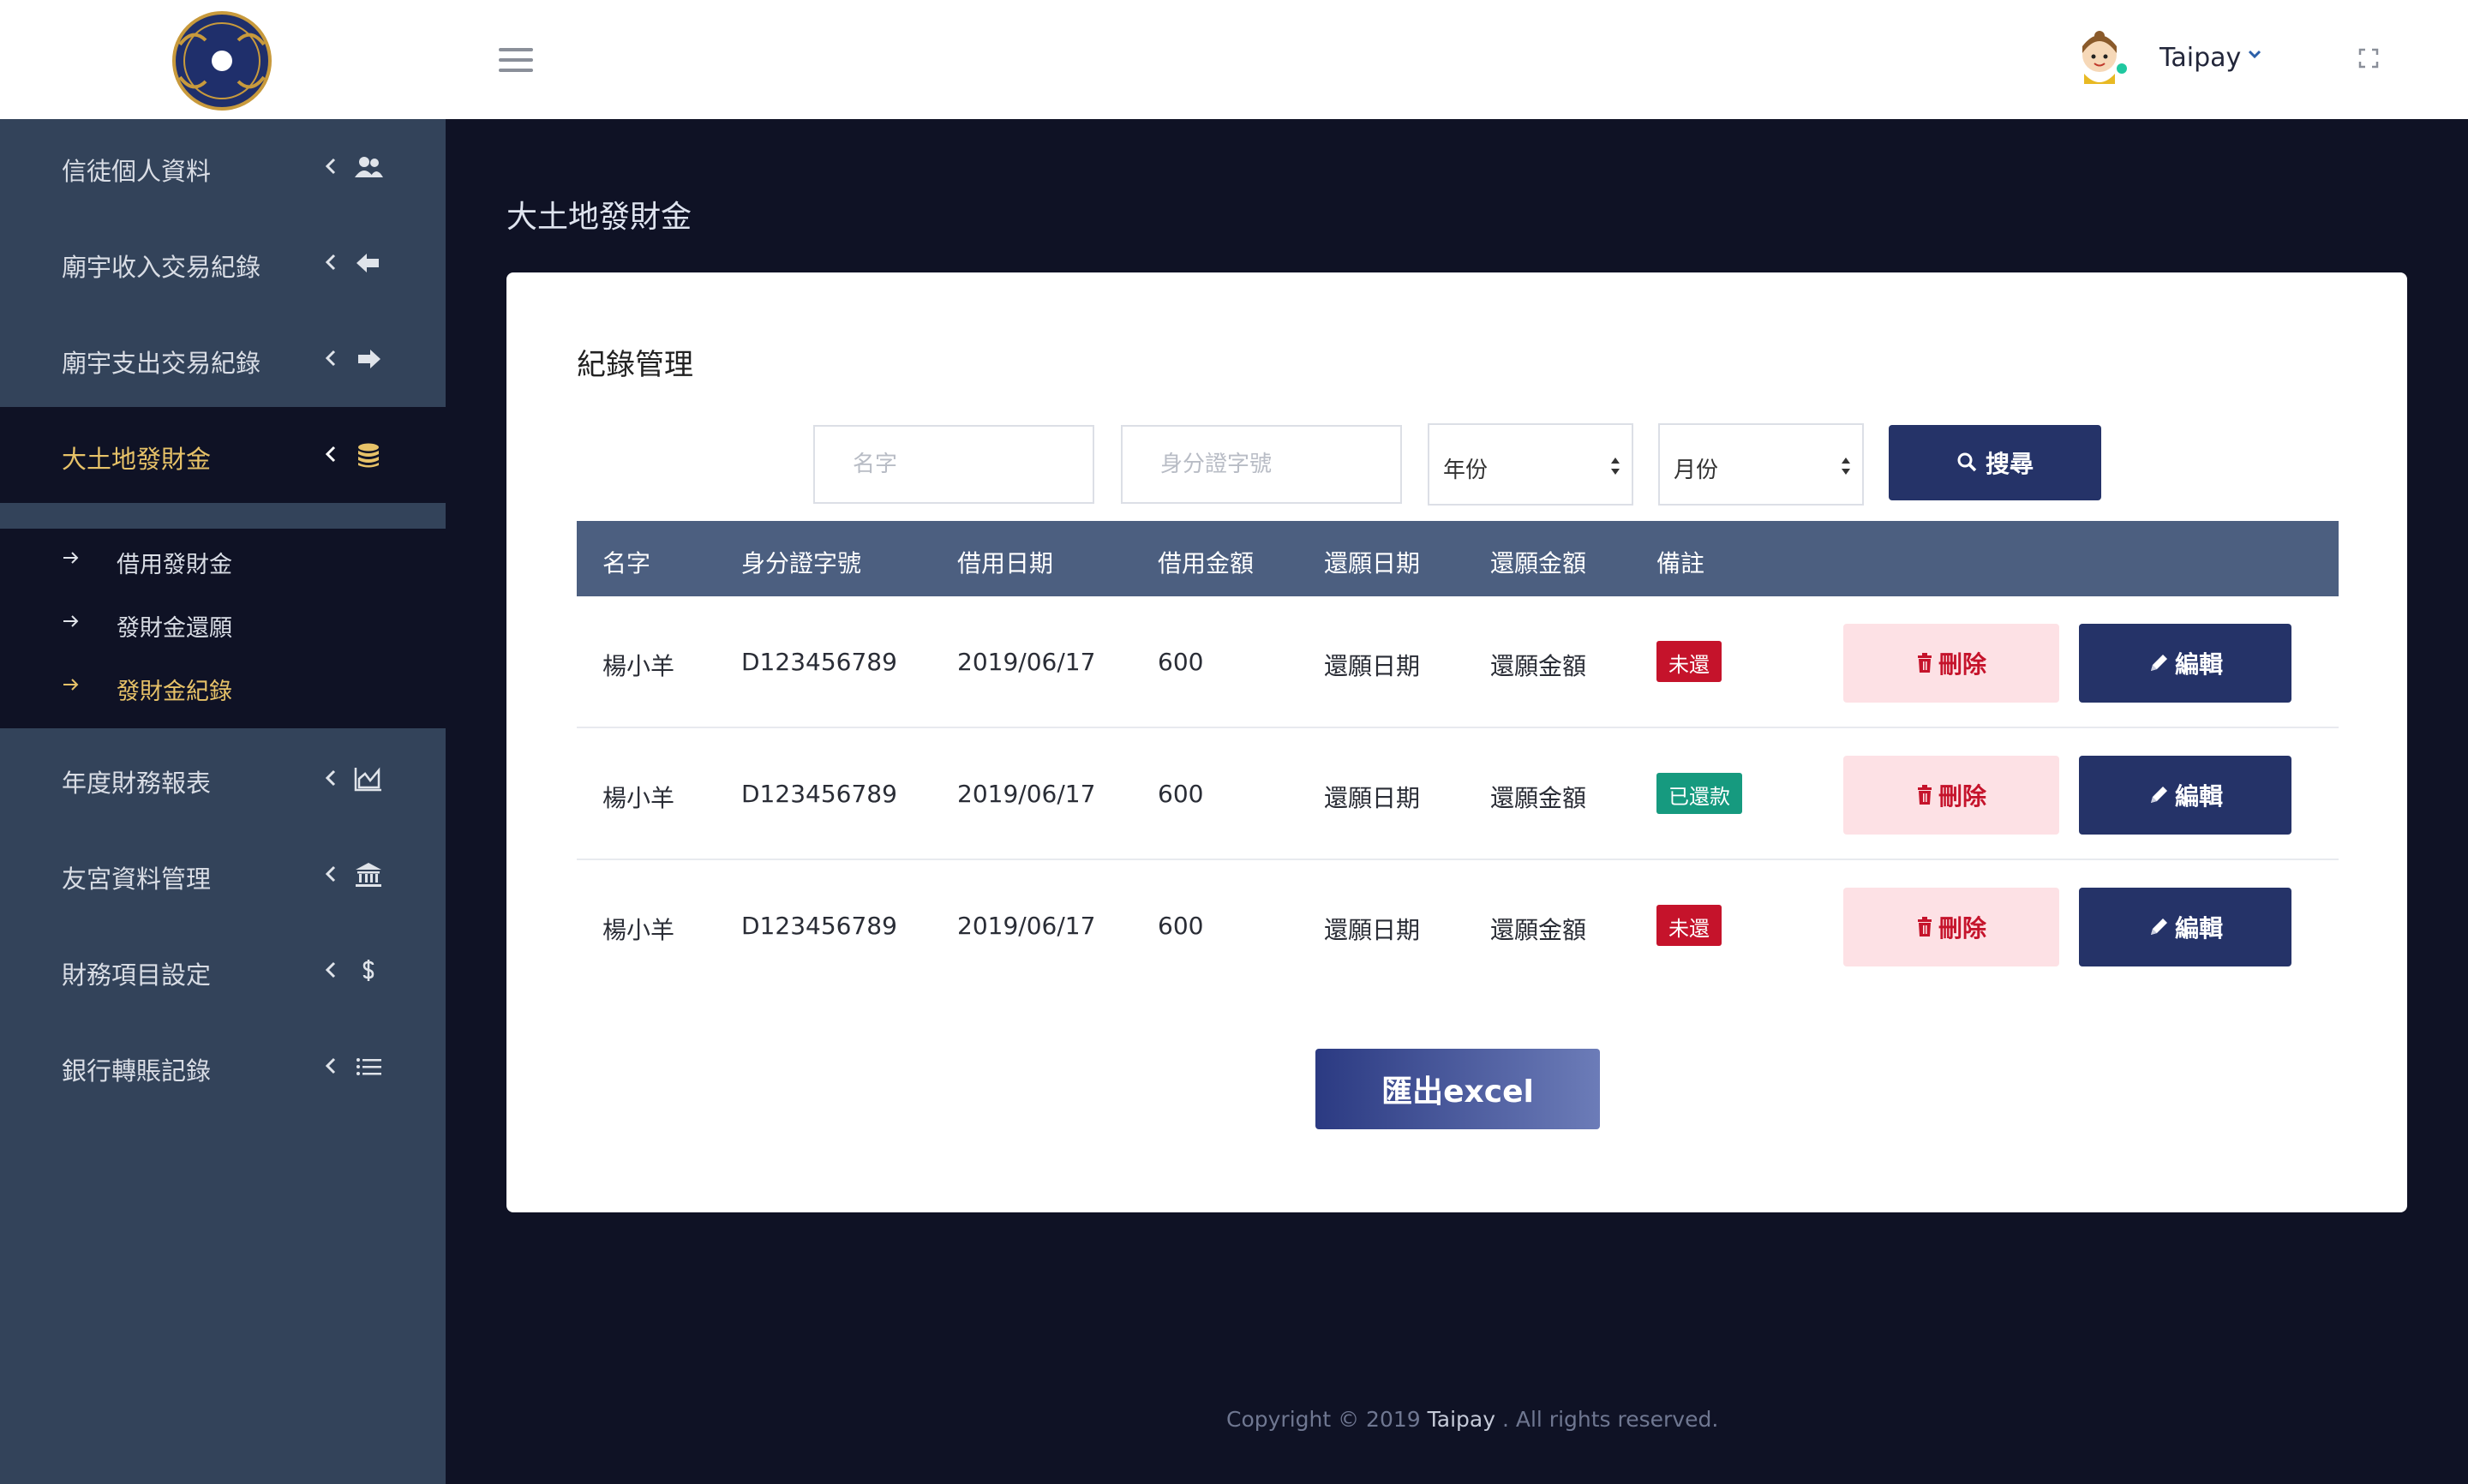 The height and width of the screenshot is (1484, 2468). I want to click on column-header-amount: 借用金額, so click(1206, 563).